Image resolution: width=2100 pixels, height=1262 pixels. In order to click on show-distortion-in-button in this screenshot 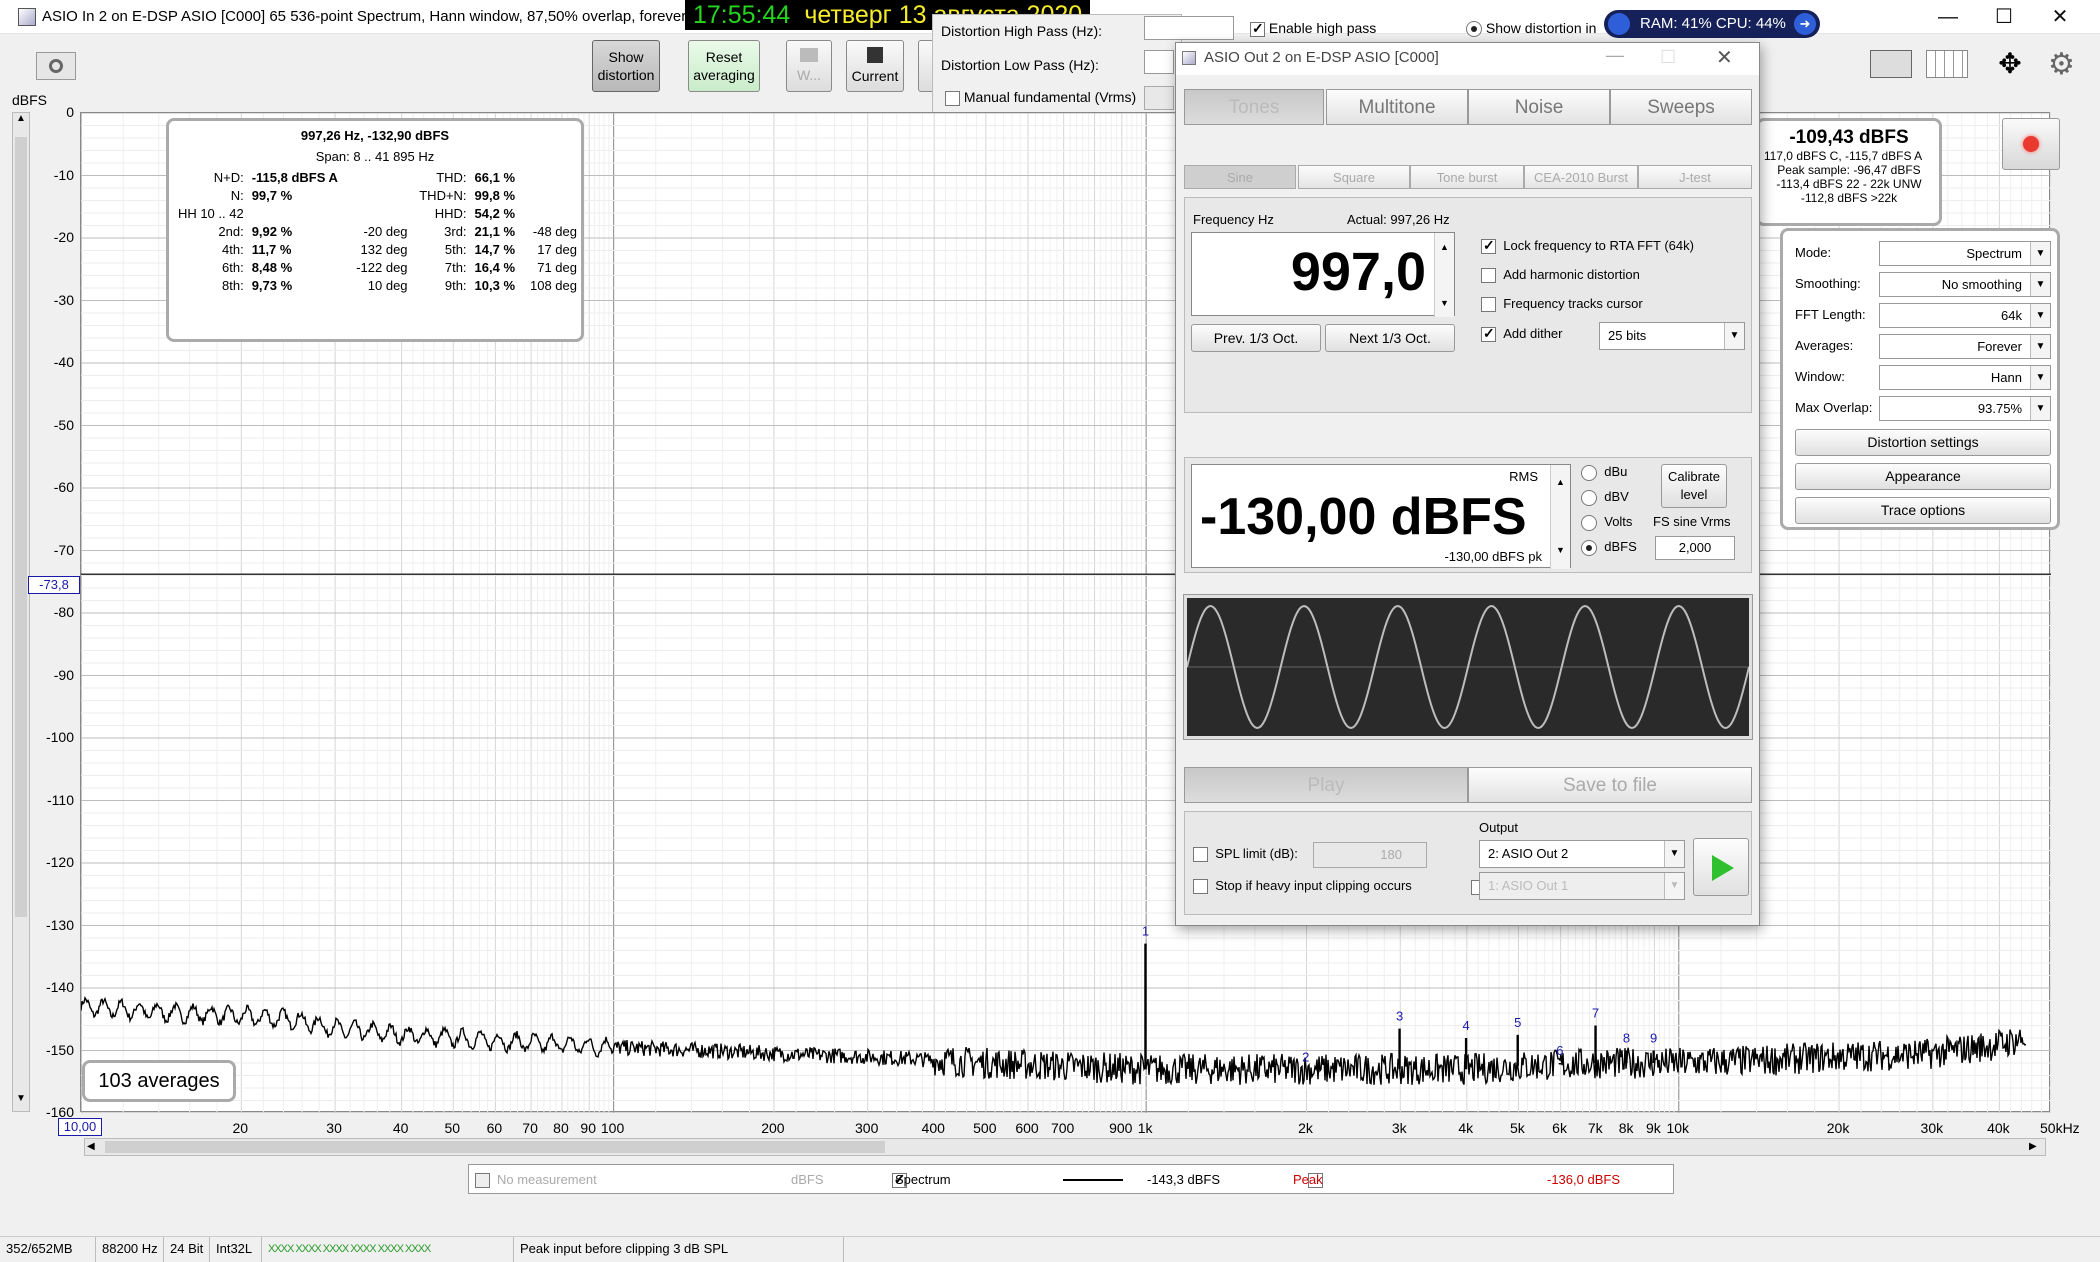, I will do `click(1474, 29)`.